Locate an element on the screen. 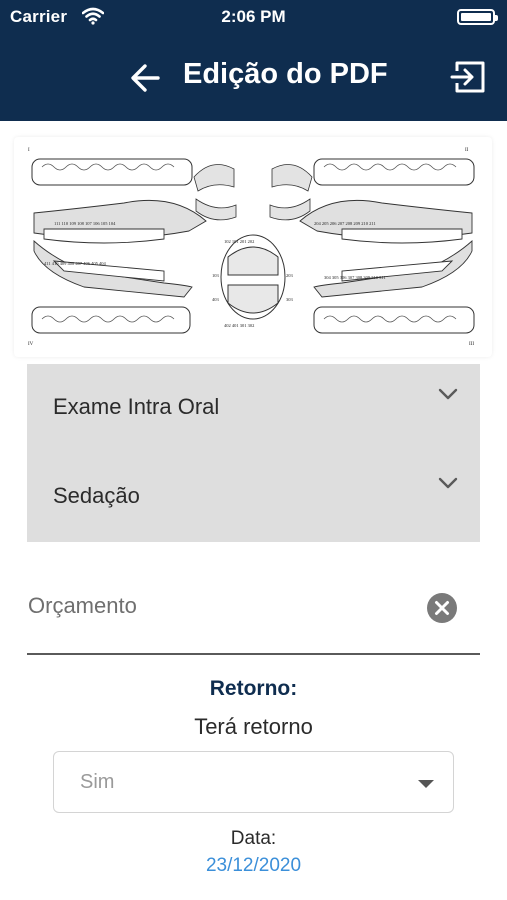 The height and width of the screenshot is (900, 507). retorno-select: Sim is located at coordinates (253, 782).